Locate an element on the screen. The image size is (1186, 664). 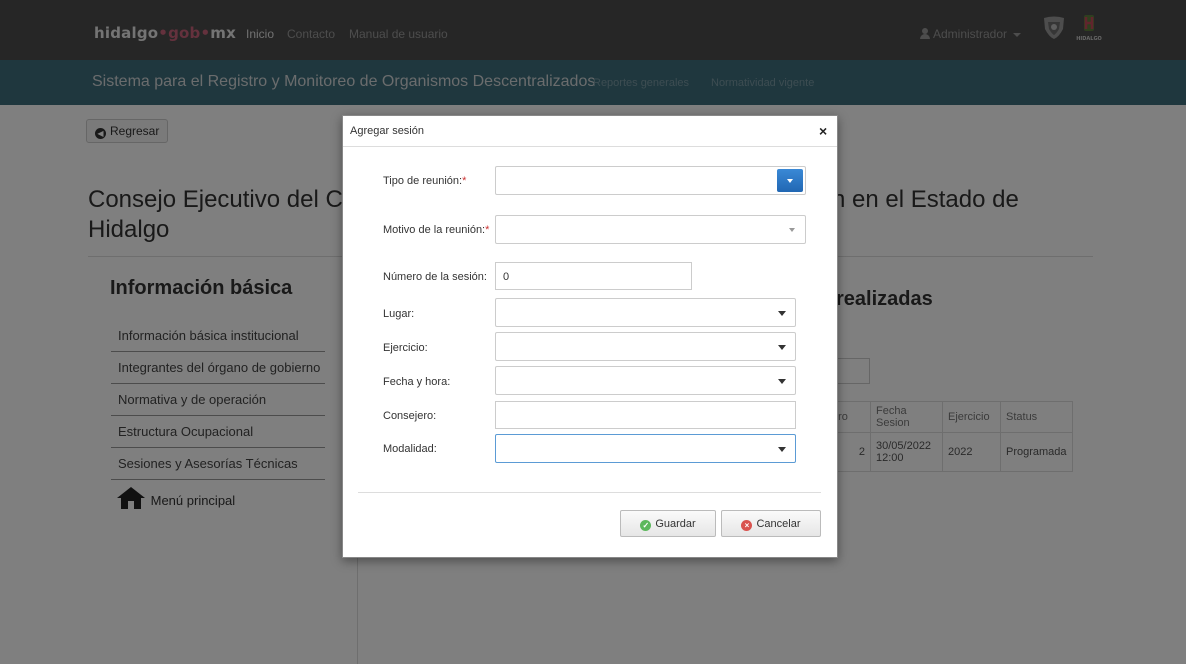
modalidad-label: Modalidad: is located at coordinates (410, 449).